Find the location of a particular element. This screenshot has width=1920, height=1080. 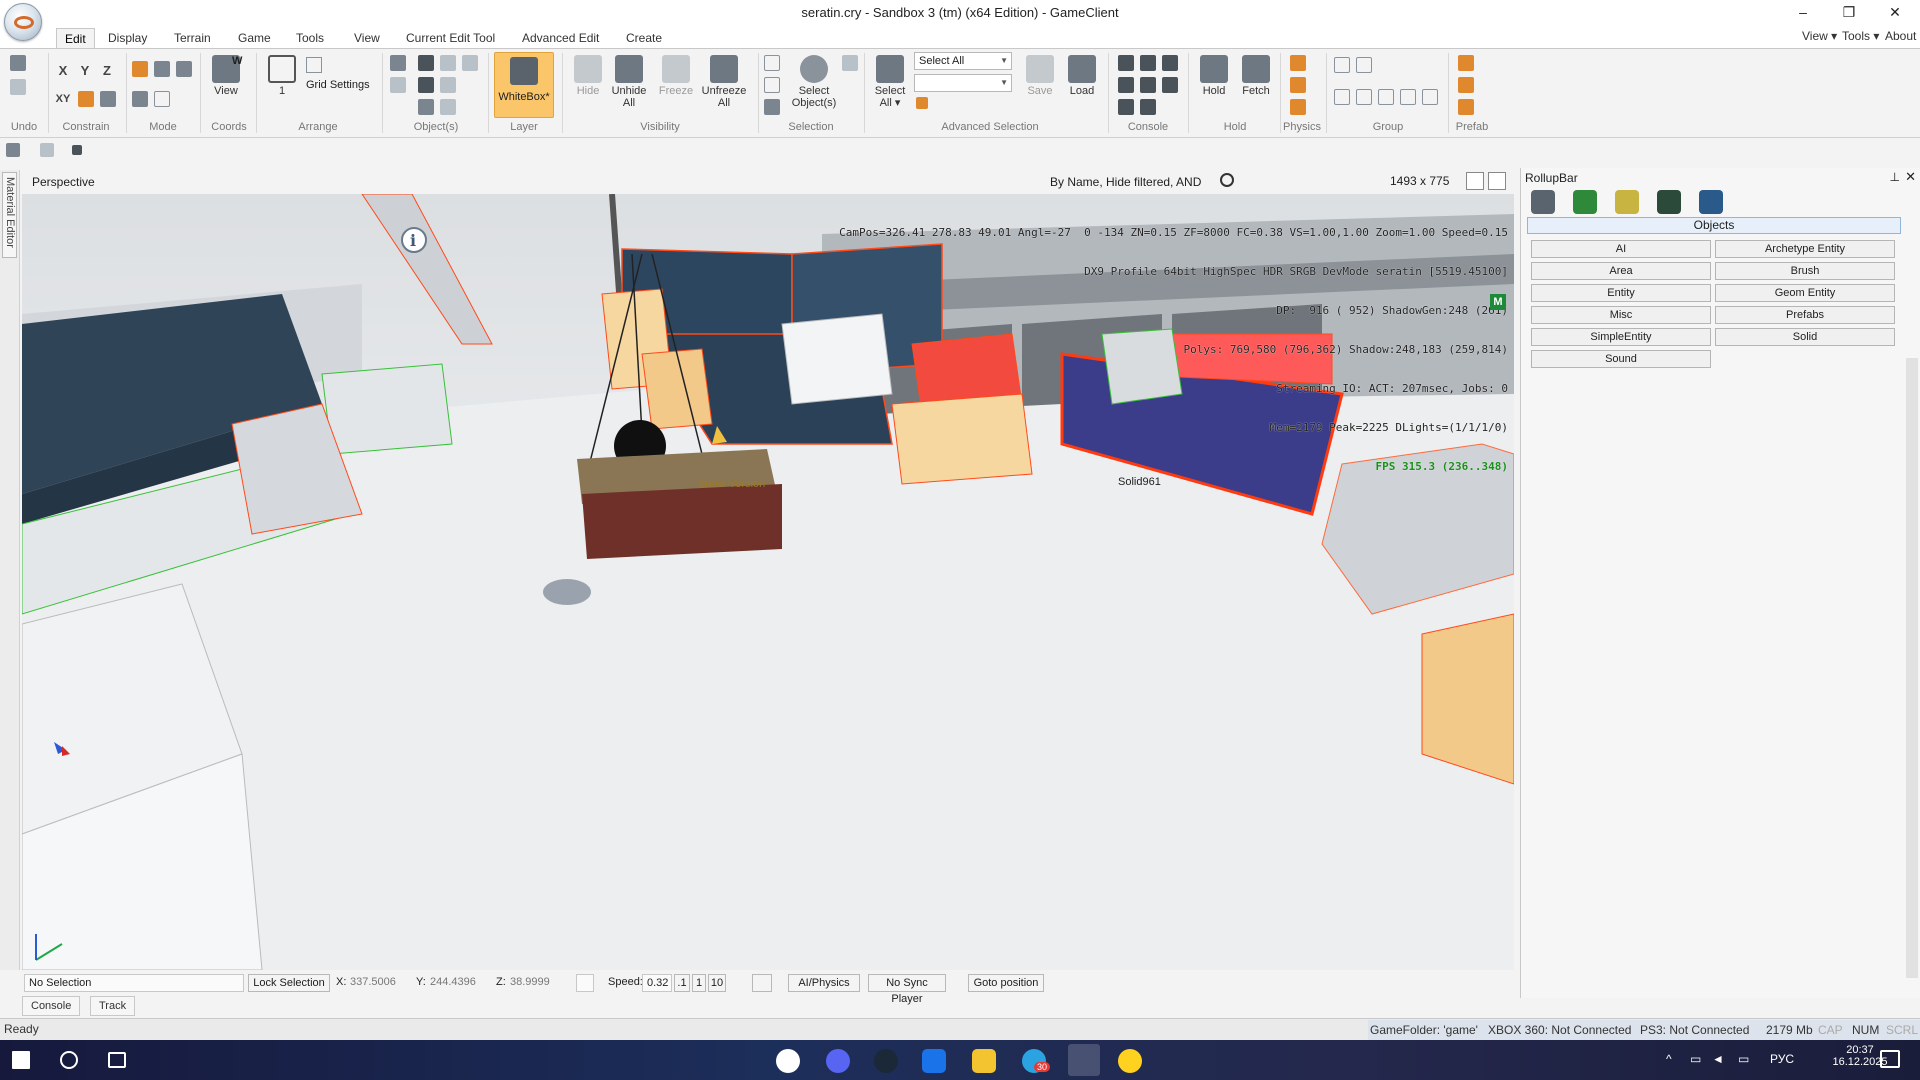

y-coordinate: 244.4396 is located at coordinates (461, 983).